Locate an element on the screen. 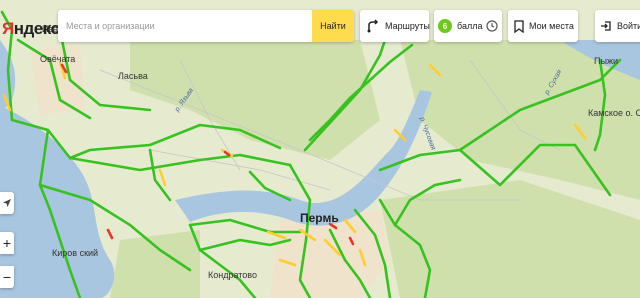  my-places-button: Мои места is located at coordinates (543, 26).